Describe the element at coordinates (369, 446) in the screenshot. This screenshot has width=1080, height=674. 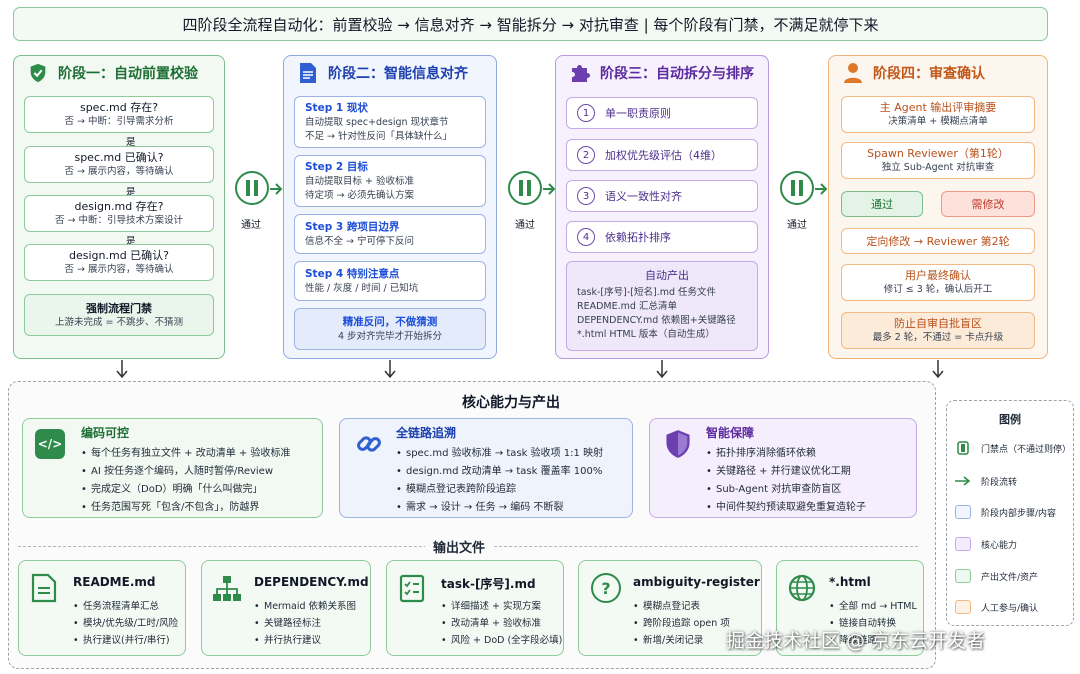
I see `link-icon` at that location.